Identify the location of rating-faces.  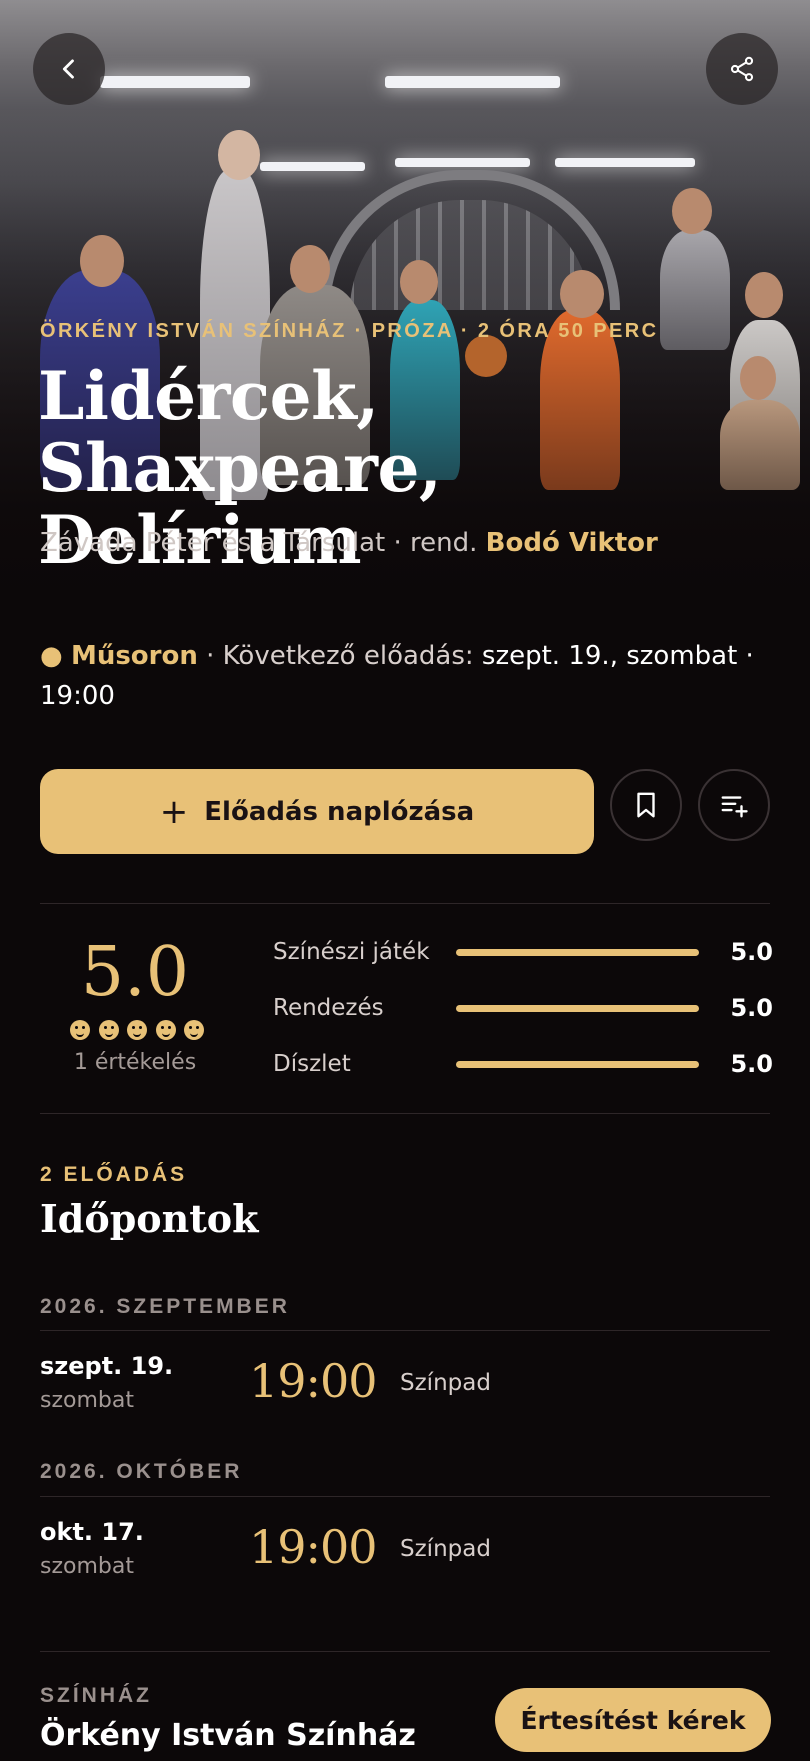
(137, 1030).